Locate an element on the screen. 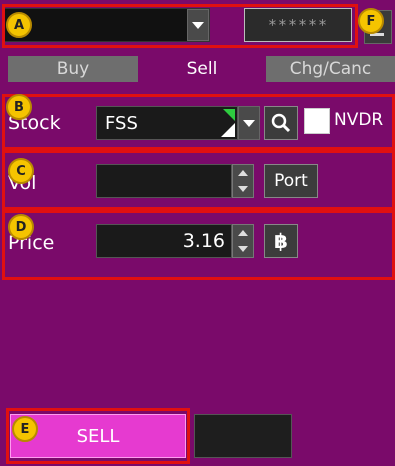 This screenshot has width=395, height=466. marker-e: E is located at coordinates (25, 429).